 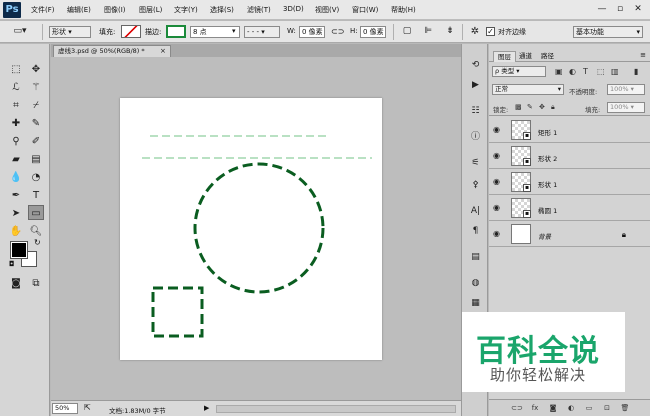 What do you see at coordinates (475, 283) in the screenshot?
I see `3d-panel-icon: ◍` at bounding box center [475, 283].